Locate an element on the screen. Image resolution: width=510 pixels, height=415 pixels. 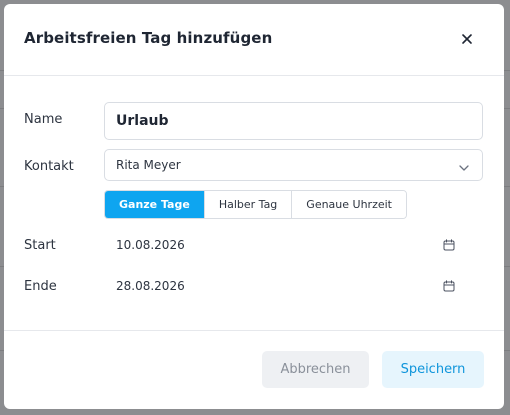
name-label: Name is located at coordinates (43, 119).